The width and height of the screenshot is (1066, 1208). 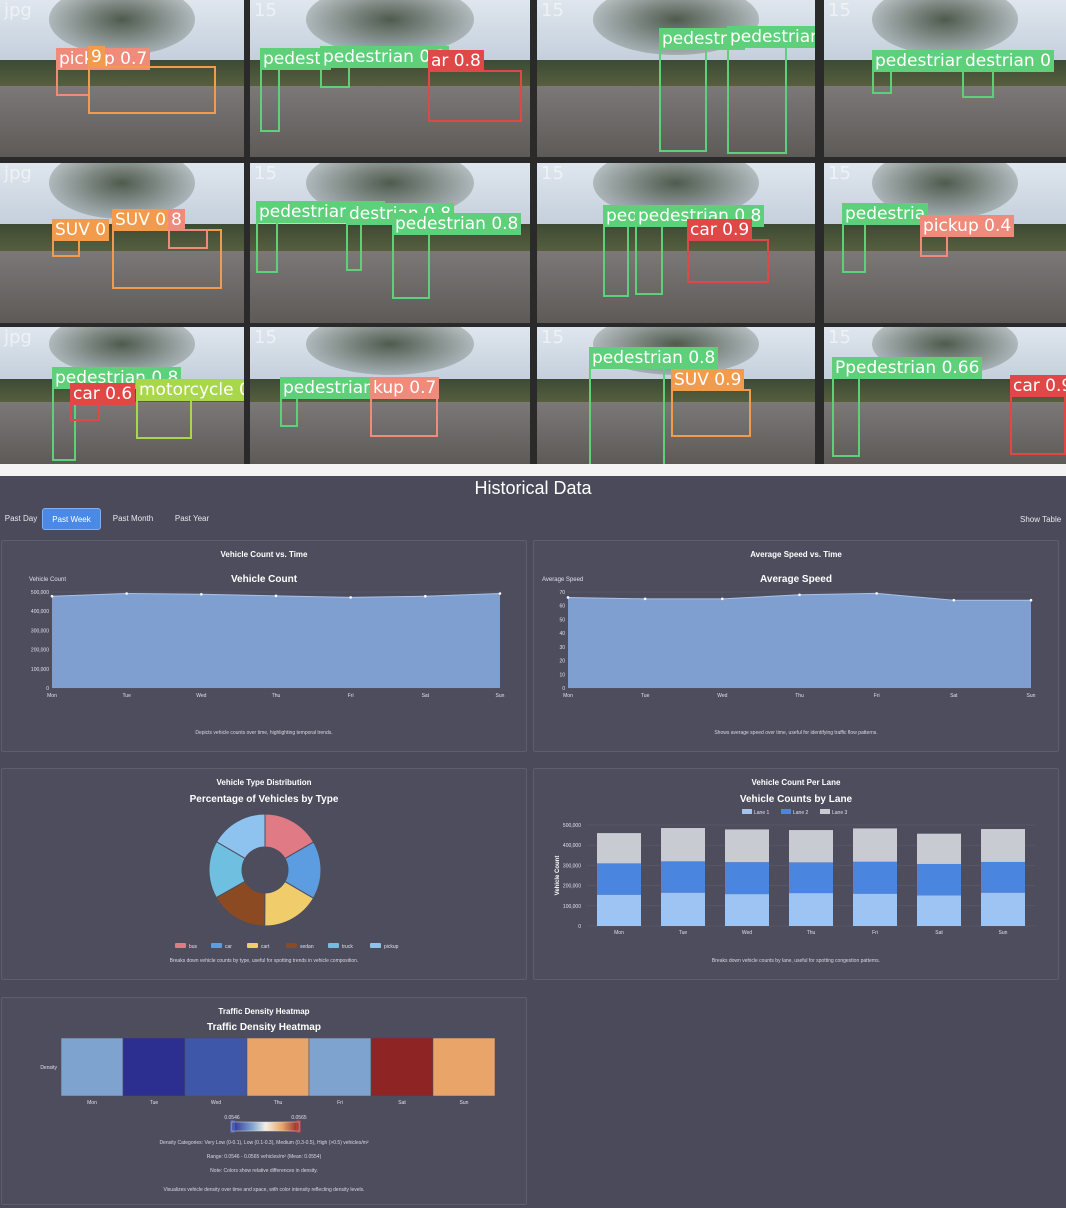 I want to click on range-past-year: Past Year, so click(x=192, y=519).